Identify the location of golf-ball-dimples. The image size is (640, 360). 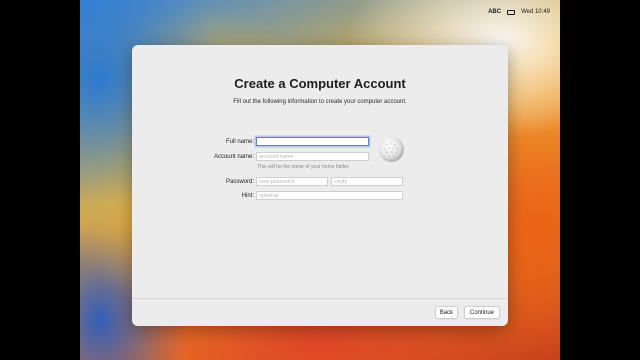
(391, 149).